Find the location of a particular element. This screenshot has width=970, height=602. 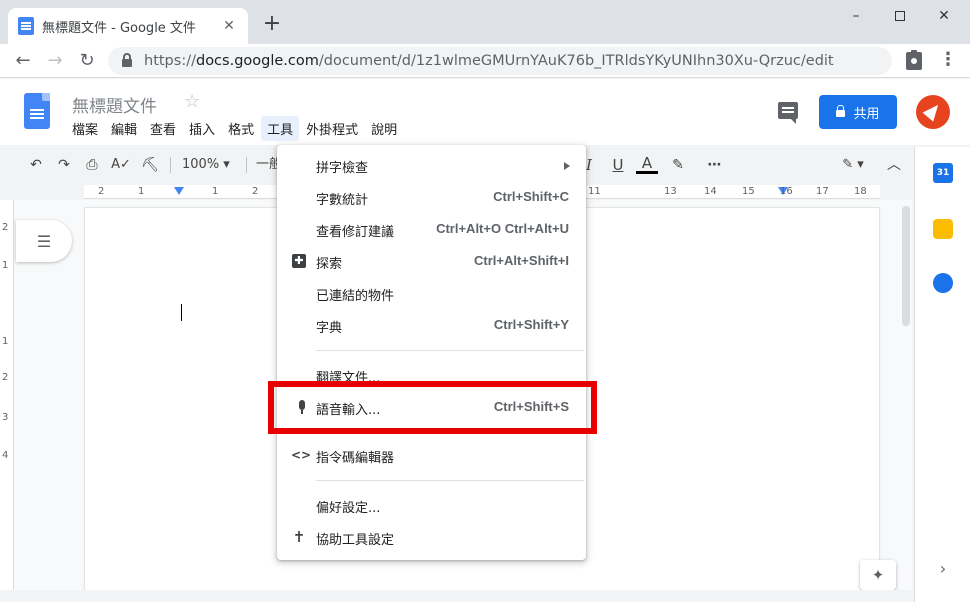

expand-panel-icon: › is located at coordinates (943, 569).